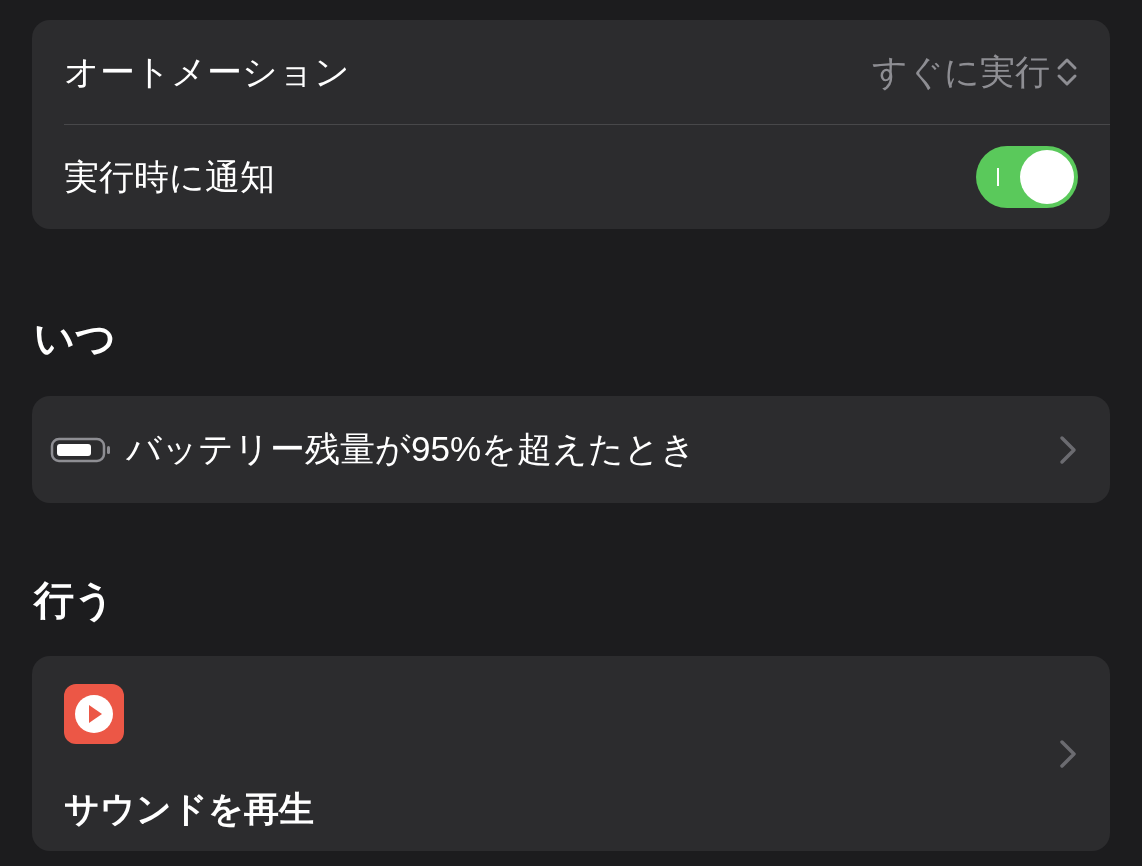 The image size is (1142, 866). I want to click on section-heading: 行う, so click(75, 600).